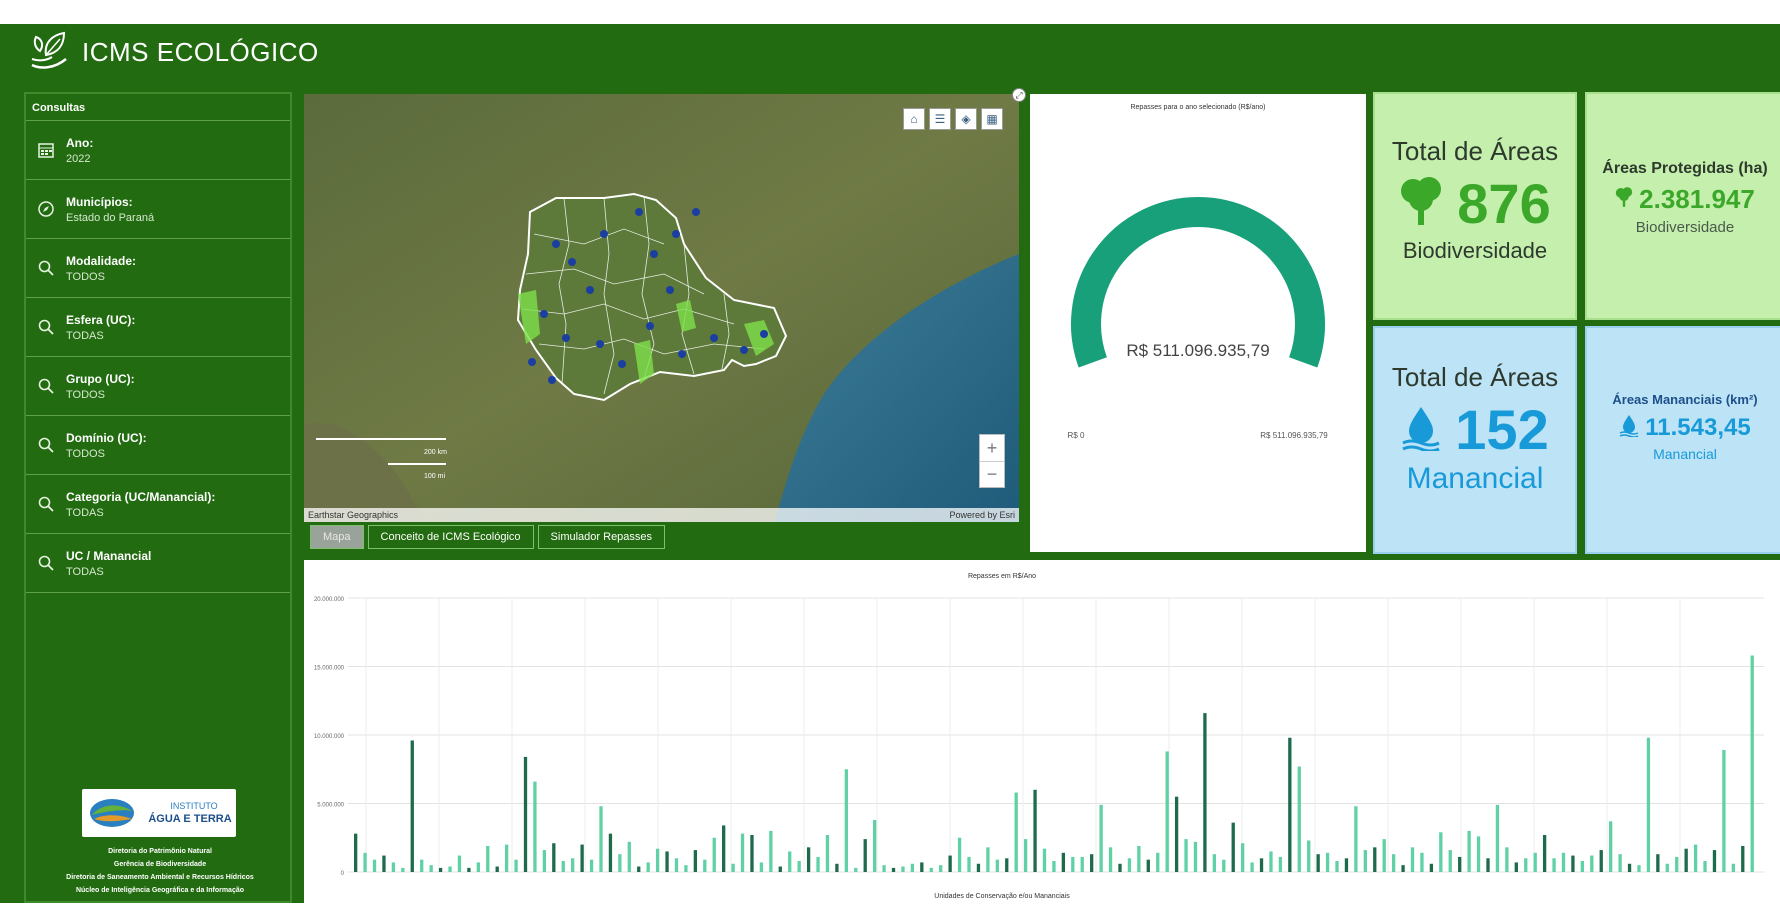  I want to click on zoom-out-button: −, so click(992, 474).